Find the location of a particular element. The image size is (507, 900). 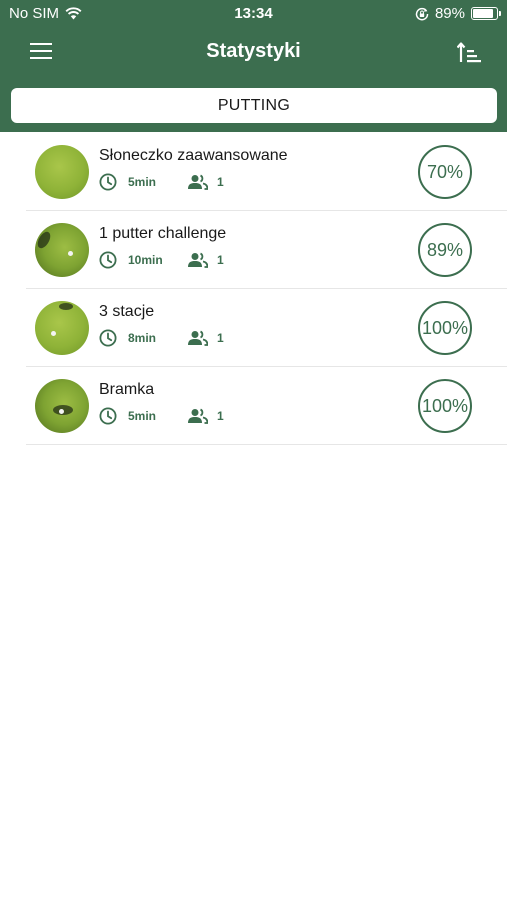

battery-icon is located at coordinates (486, 13).